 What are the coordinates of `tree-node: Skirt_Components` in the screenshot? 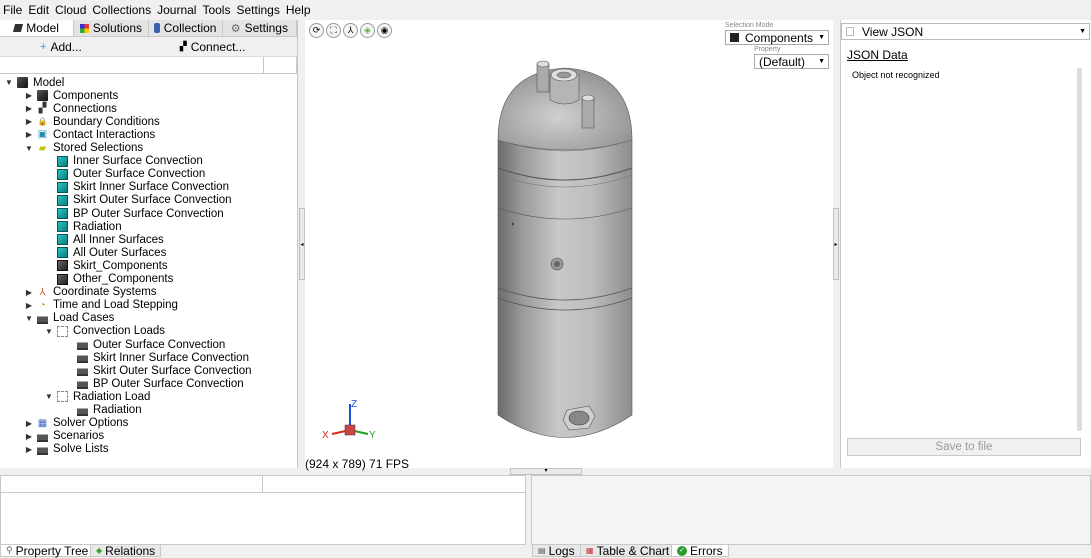 It's located at (106, 265).